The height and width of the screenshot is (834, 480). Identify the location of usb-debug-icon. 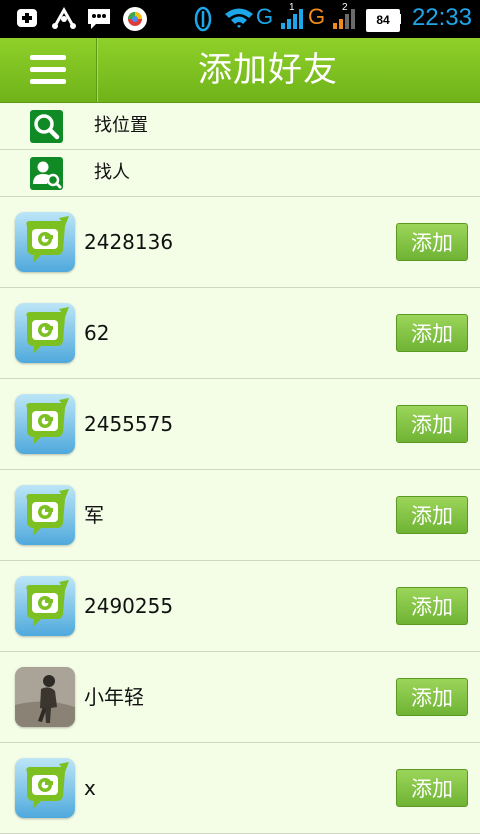
(64, 17).